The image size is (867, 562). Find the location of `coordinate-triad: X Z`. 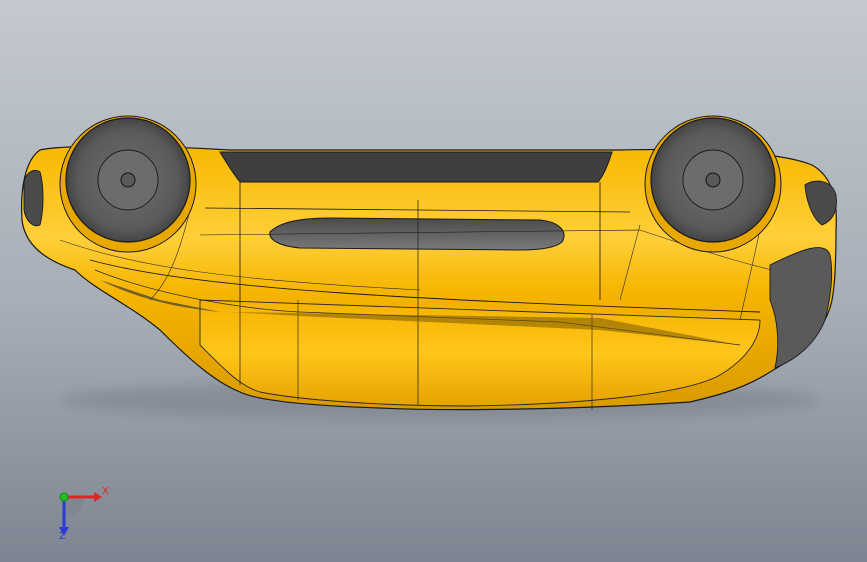

coordinate-triad: X Z is located at coordinates (80, 517).